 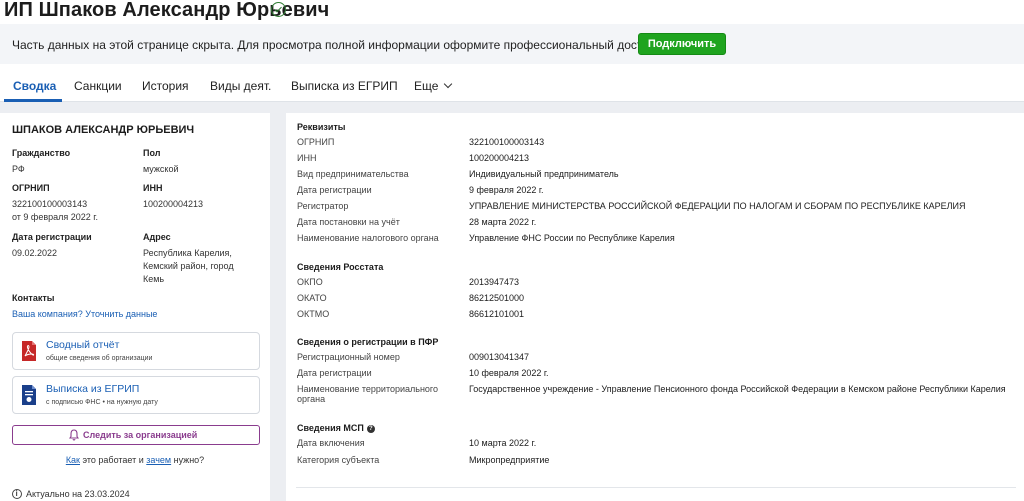 I want to click on pfr-value: 10 февраля 2022 г., so click(x=509, y=373).